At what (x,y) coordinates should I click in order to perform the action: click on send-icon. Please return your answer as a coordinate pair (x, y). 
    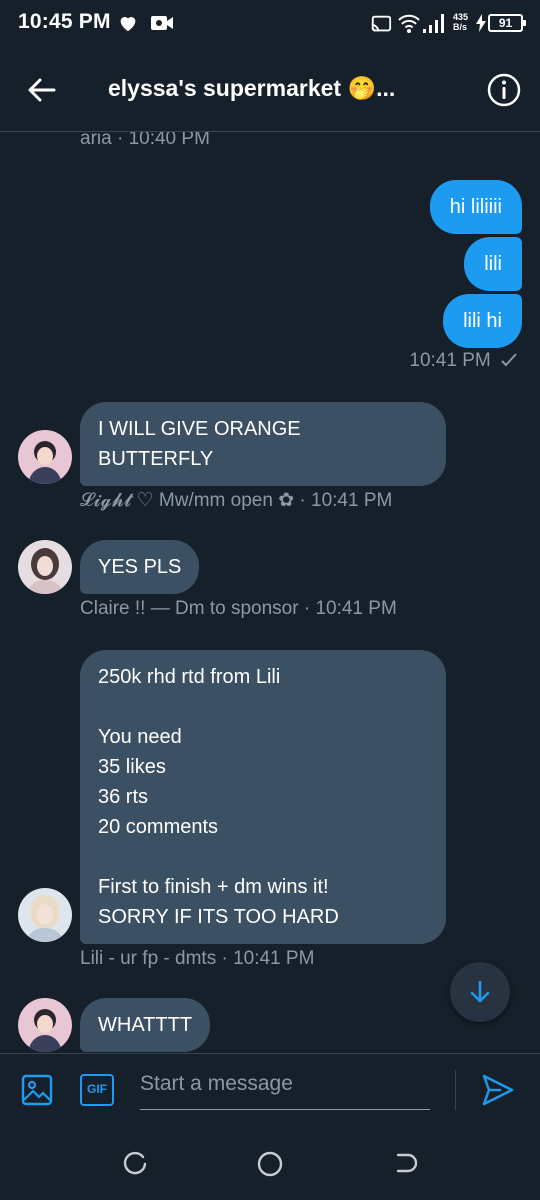
    Looking at the image, I should click on (498, 1090).